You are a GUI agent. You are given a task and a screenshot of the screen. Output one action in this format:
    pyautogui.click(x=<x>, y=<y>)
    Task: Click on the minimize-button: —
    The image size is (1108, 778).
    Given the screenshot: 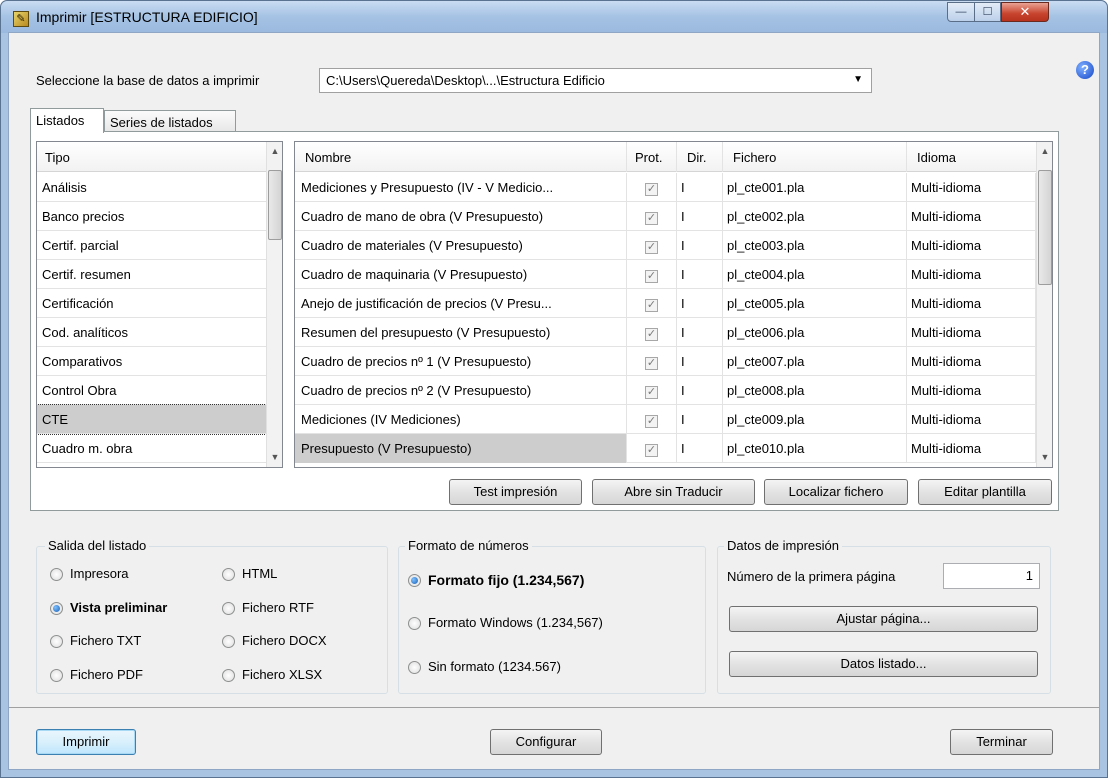 What is the action you would take?
    pyautogui.click(x=961, y=12)
    